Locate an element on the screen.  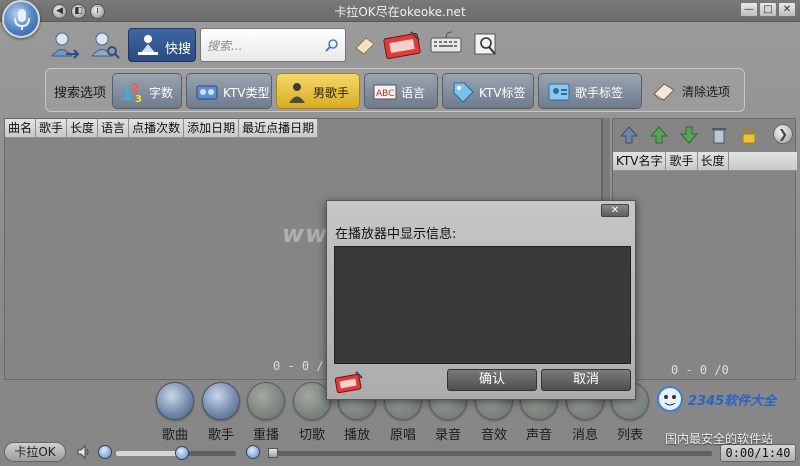
maximize-button: □ is located at coordinates (768, 9).